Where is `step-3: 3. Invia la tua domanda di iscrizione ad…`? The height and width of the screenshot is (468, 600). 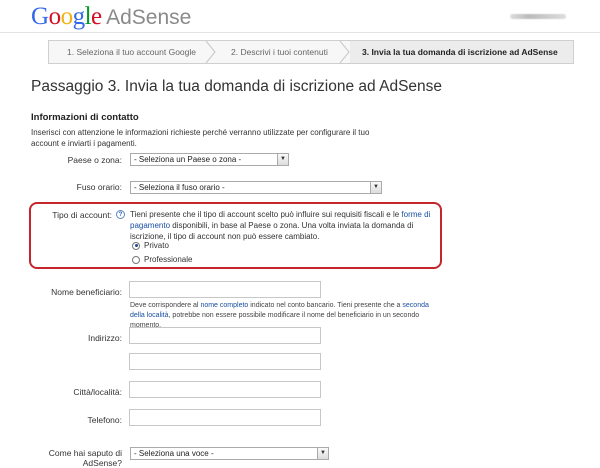
step-3: 3. Invia la tua domanda di iscrizione ad… is located at coordinates (461, 52).